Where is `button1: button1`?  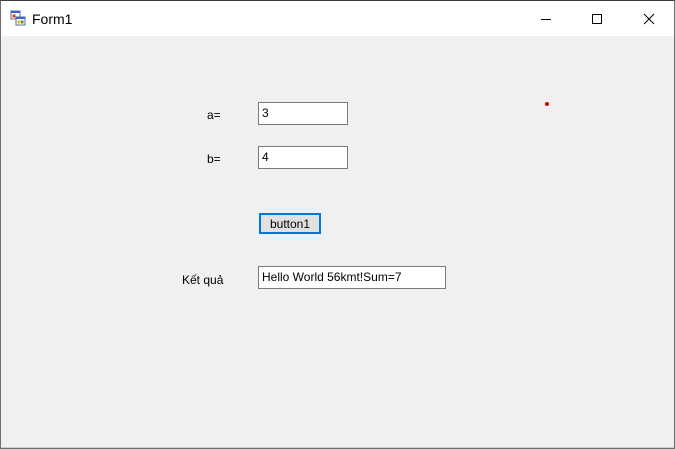
button1: button1 is located at coordinates (290, 223).